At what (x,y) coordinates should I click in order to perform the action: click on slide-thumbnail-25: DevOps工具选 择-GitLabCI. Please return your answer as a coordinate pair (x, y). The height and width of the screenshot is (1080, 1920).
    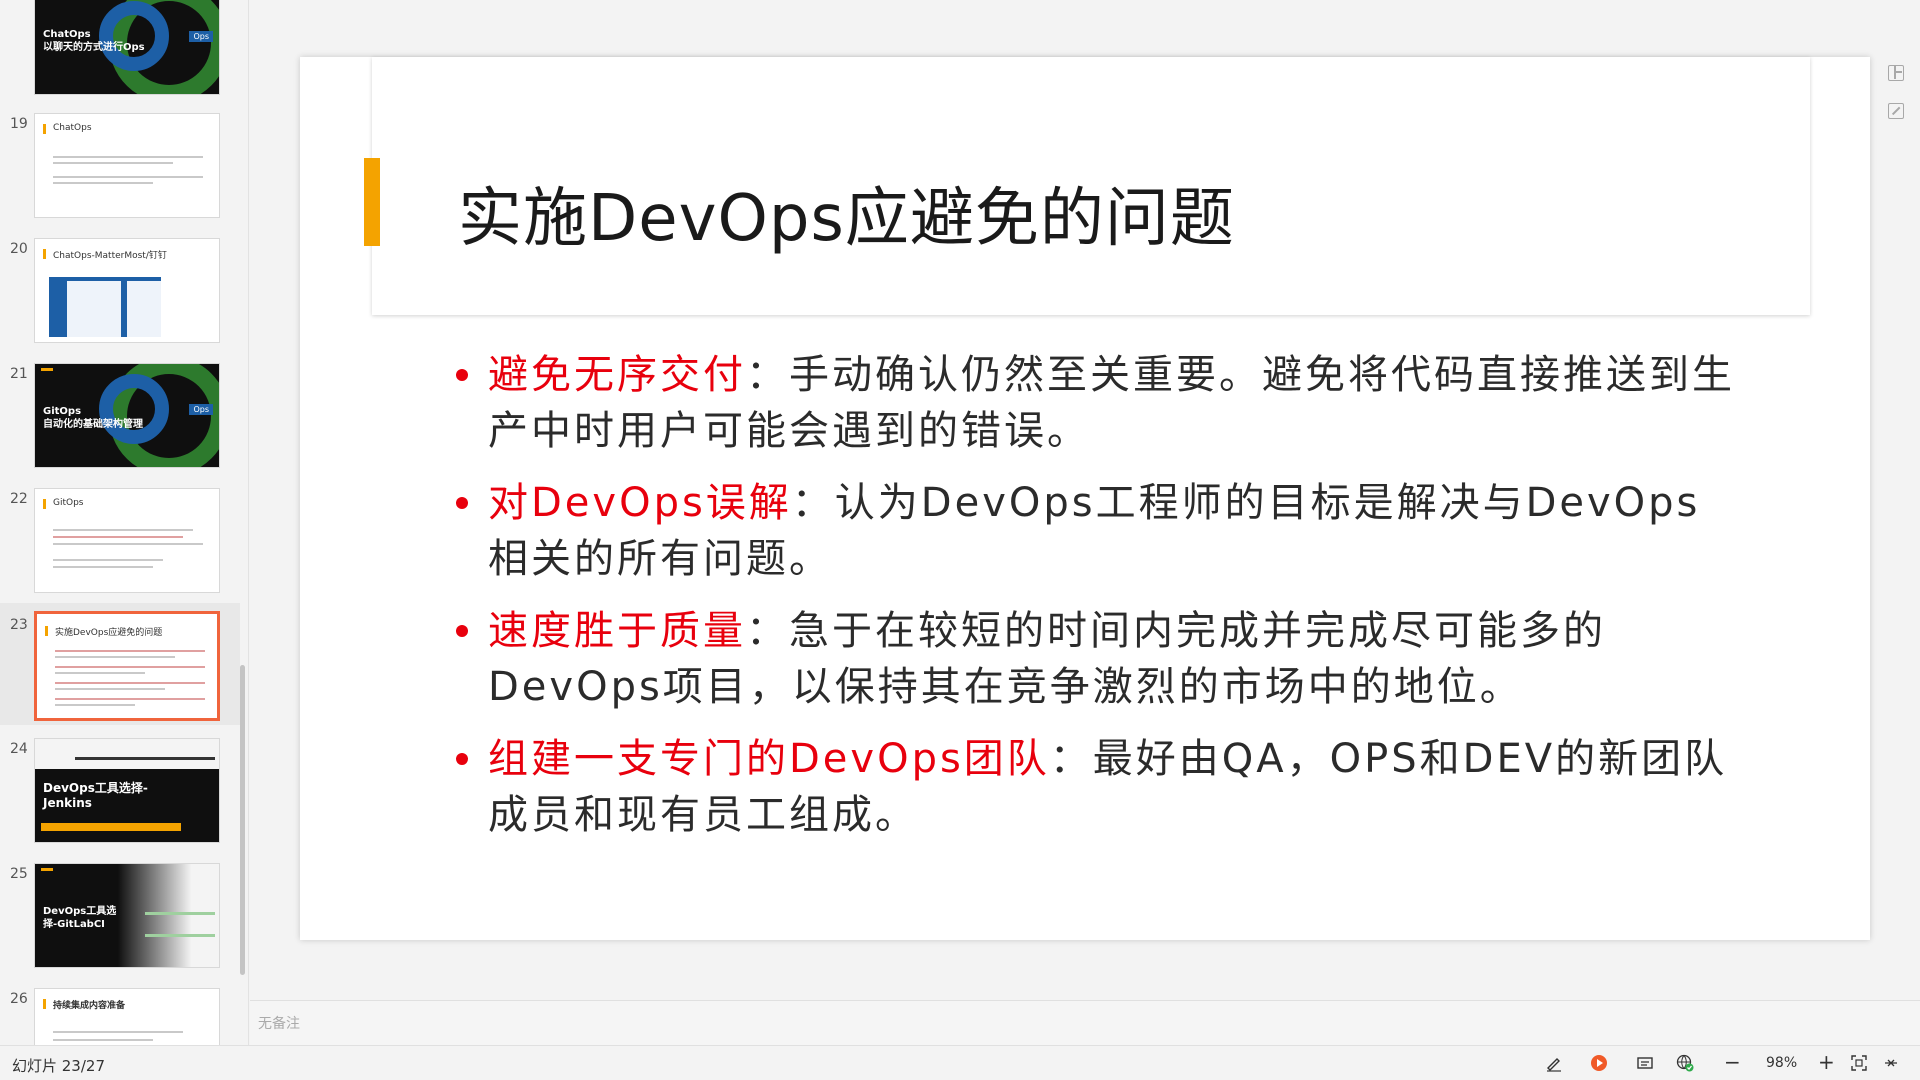
    Looking at the image, I should click on (127, 915).